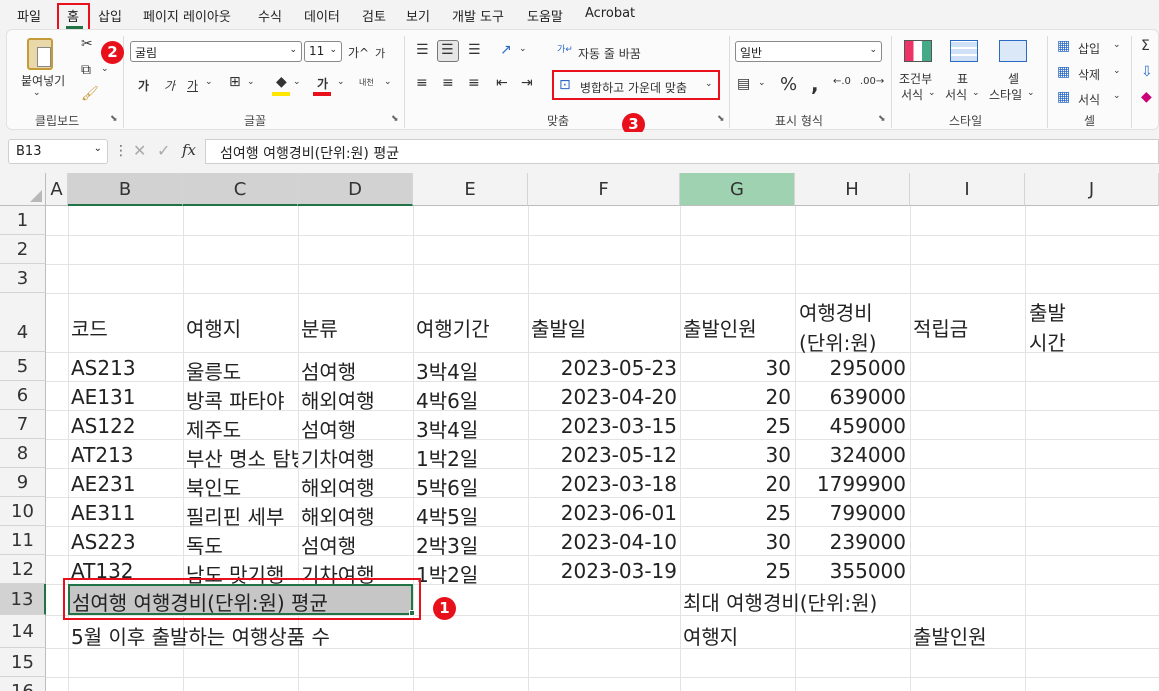 Image resolution: width=1159 pixels, height=691 pixels. What do you see at coordinates (956, 94) in the screenshot?
I see `format-table-label-2: 서식` at bounding box center [956, 94].